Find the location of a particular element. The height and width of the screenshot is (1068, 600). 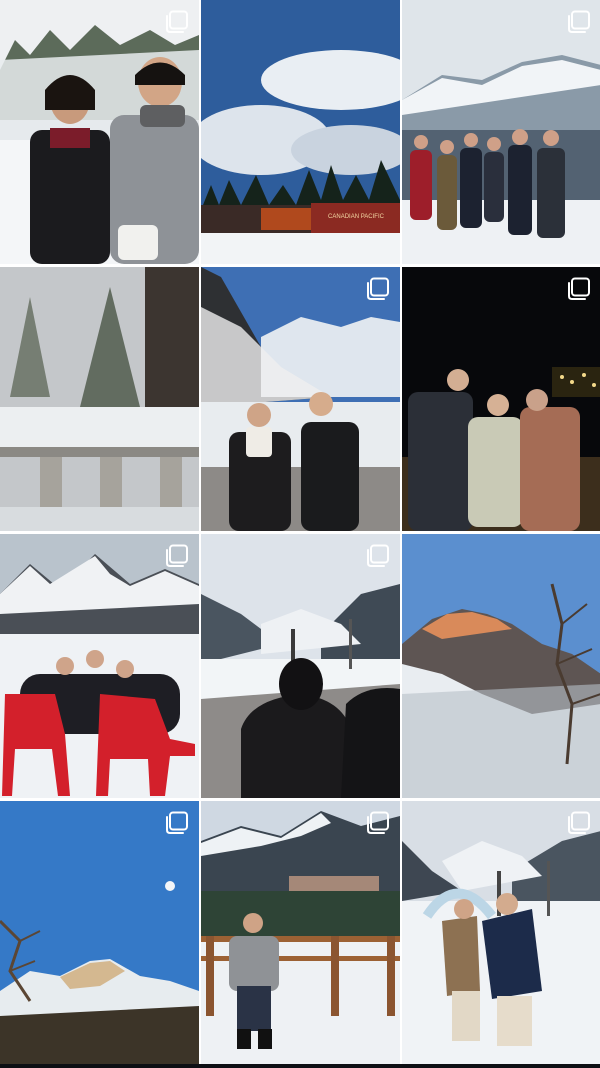

next-row-peek is located at coordinates (300, 1066).